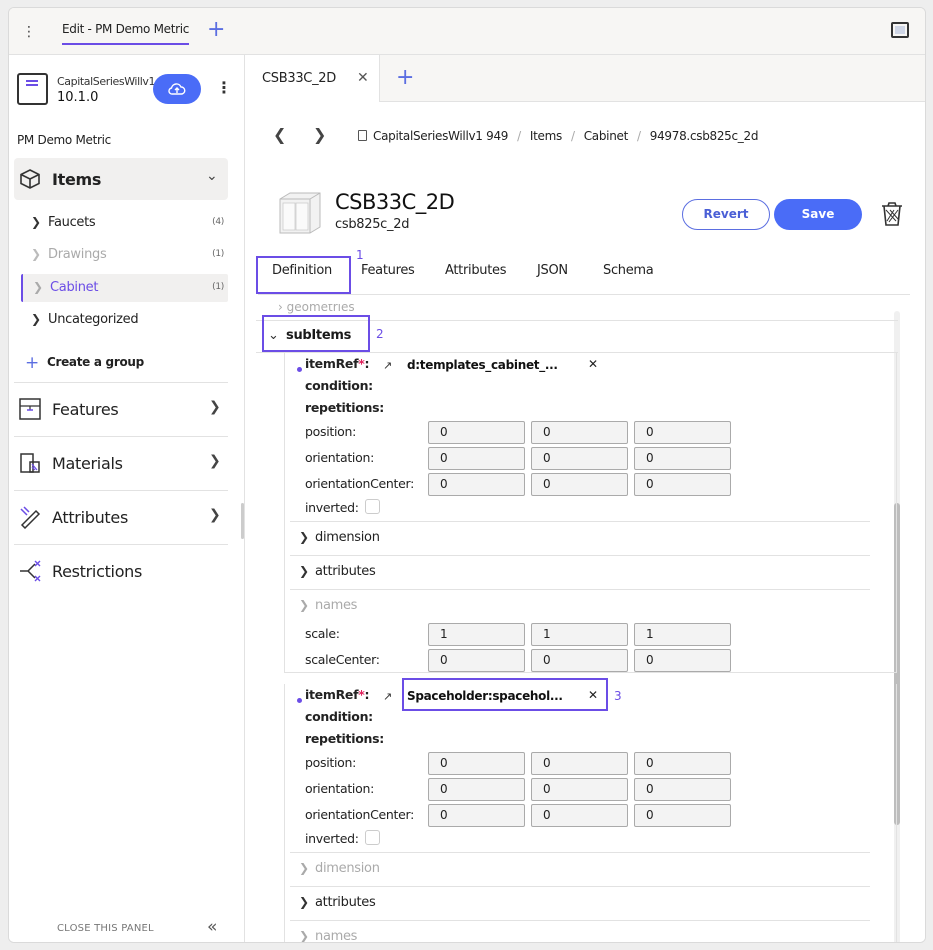 This screenshot has width=933, height=950. Describe the element at coordinates (925, 478) in the screenshot. I see `window-resize-handle` at that location.